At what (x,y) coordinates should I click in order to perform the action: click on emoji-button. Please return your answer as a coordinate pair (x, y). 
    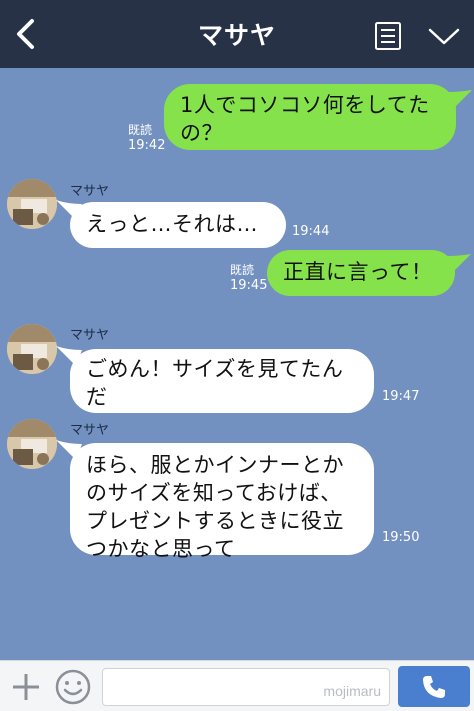
    Looking at the image, I should click on (73, 687).